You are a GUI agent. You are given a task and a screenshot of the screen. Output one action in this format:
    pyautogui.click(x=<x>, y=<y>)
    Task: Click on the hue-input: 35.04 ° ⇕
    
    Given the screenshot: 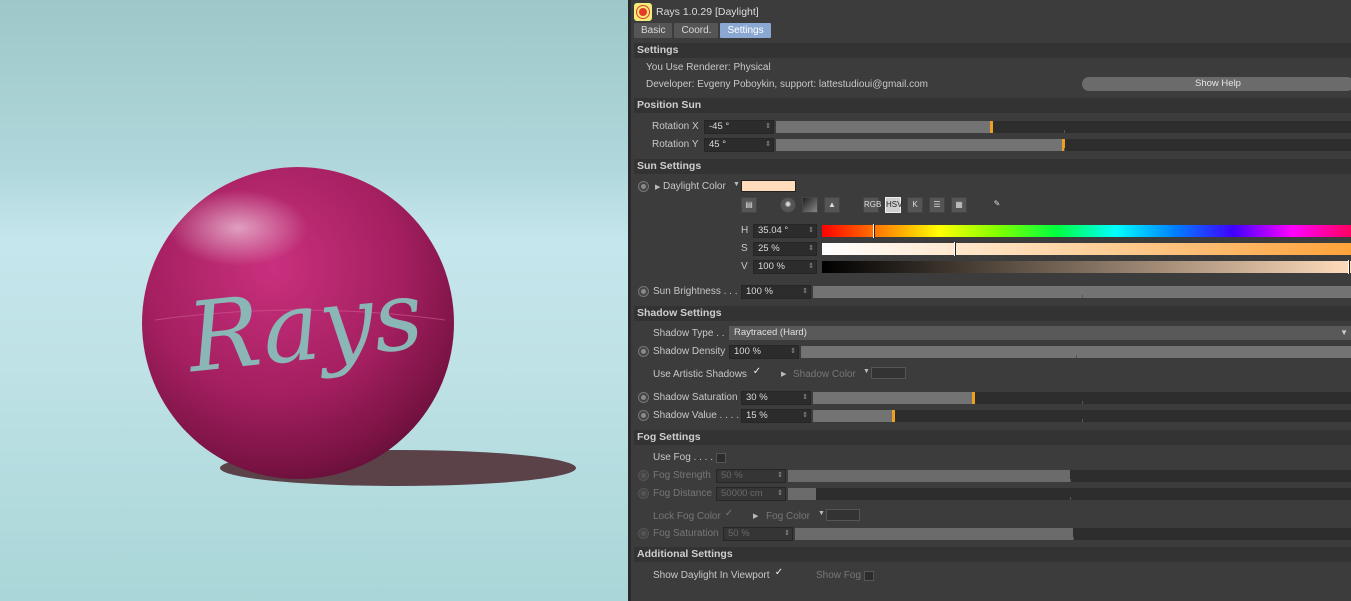 What is the action you would take?
    pyautogui.click(x=785, y=231)
    